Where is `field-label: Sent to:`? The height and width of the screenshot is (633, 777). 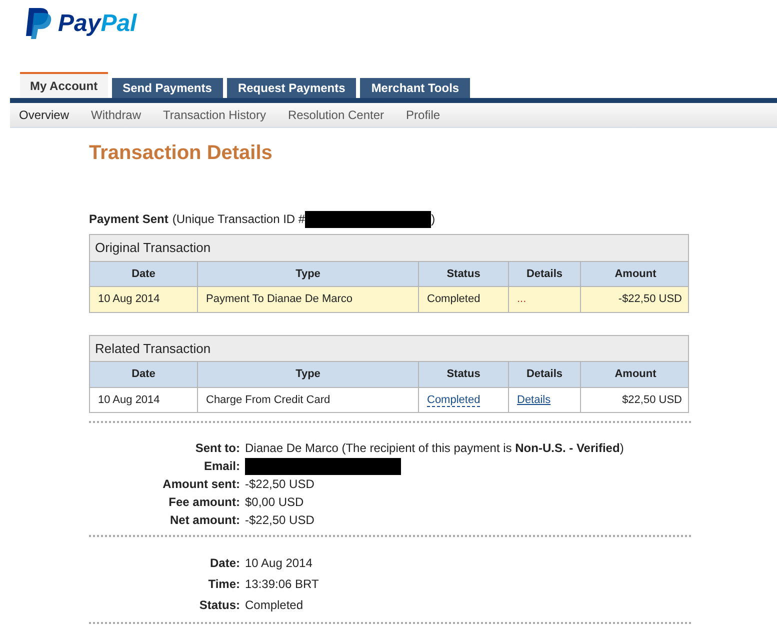
field-label: Sent to: is located at coordinates (217, 448).